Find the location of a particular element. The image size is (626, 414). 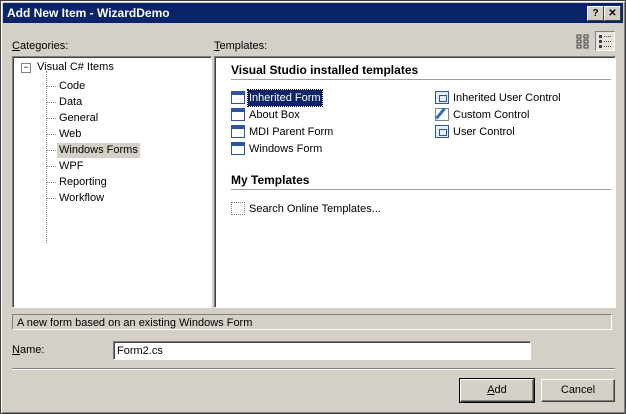

add-button: Add is located at coordinates (497, 390).